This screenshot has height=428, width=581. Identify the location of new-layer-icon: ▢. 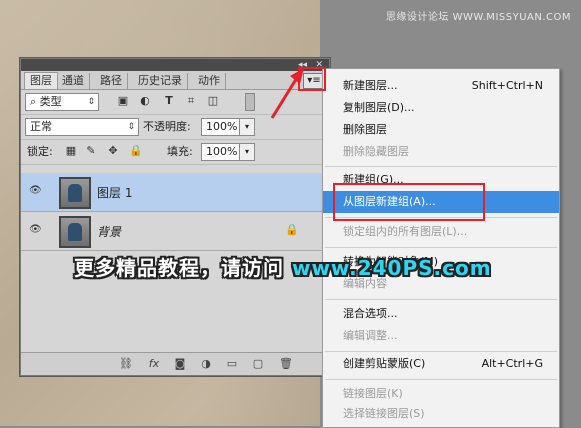
(258, 364).